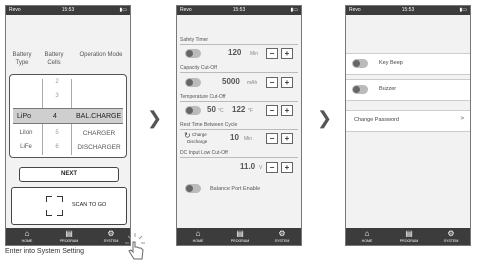 The image size is (478, 265). Describe the element at coordinates (254, 54) in the screenshot. I see `safety-timer-unit: Min` at that location.